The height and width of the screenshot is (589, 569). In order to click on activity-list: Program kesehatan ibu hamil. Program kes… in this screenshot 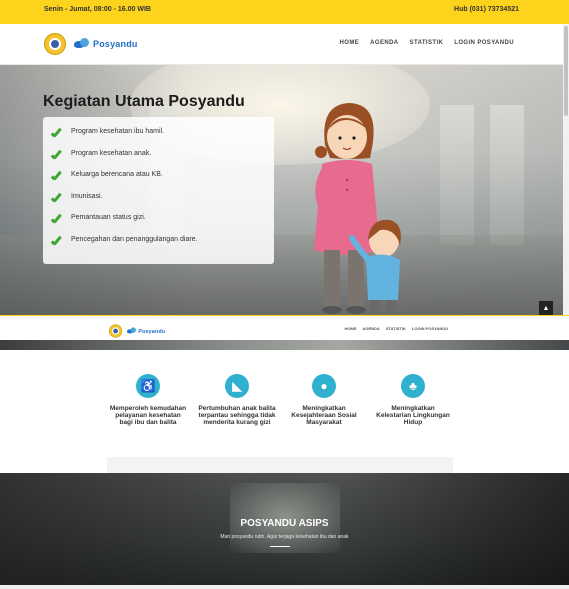, I will do `click(124, 189)`.